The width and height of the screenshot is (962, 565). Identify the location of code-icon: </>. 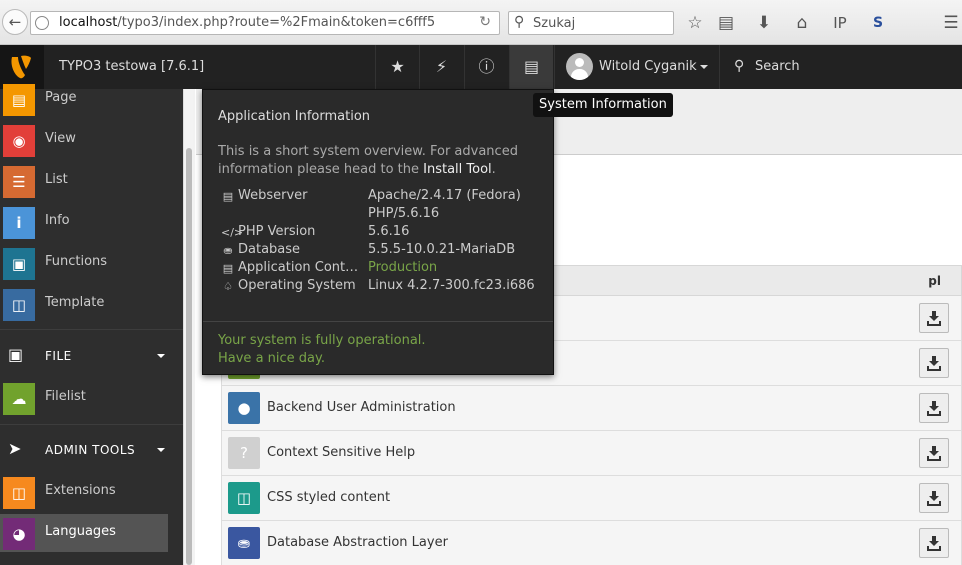
(232, 232).